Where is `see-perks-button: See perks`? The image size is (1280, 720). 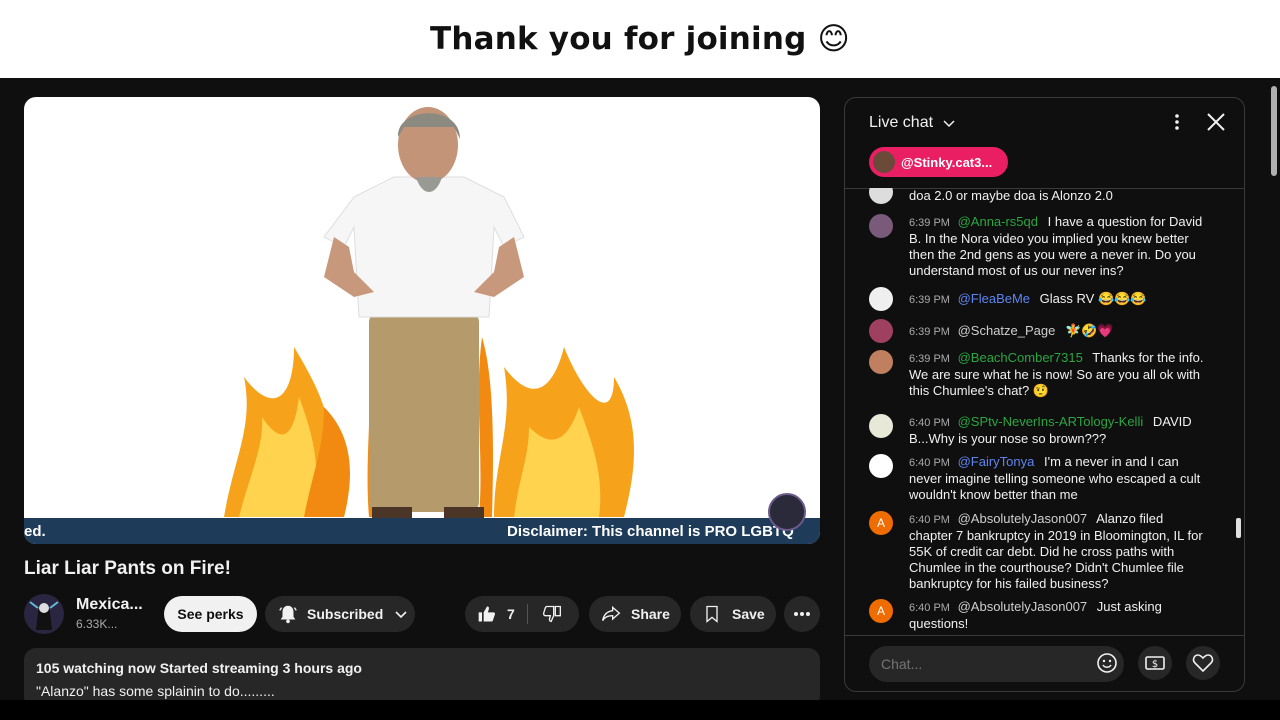 see-perks-button: See perks is located at coordinates (210, 614).